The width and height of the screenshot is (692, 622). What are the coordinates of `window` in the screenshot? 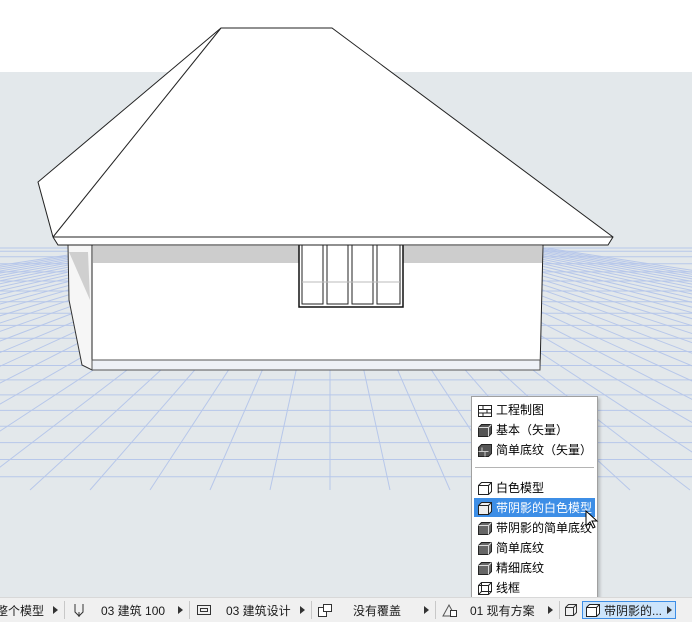 It's located at (351, 275).